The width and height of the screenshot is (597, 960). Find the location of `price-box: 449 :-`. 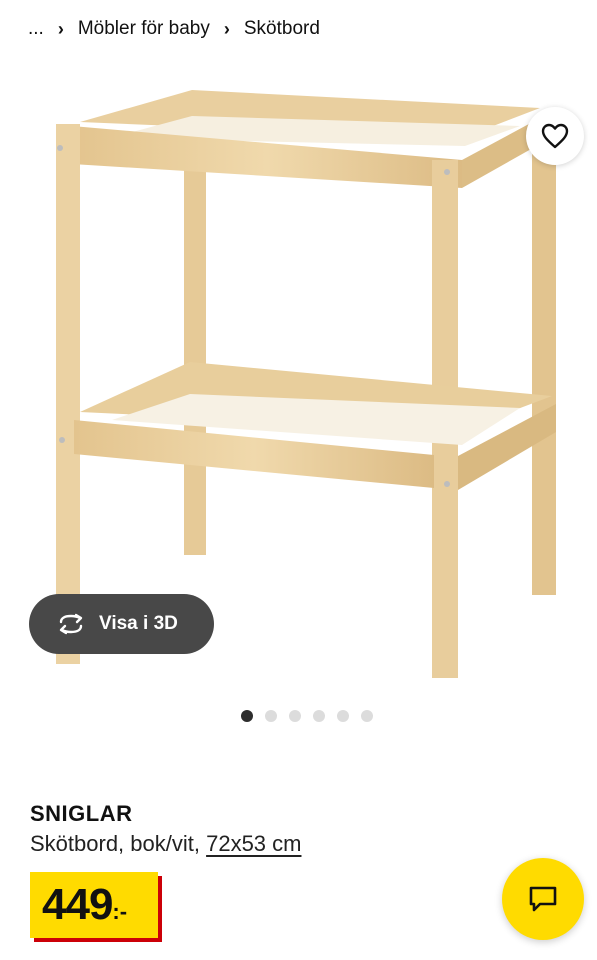

price-box: 449 :- is located at coordinates (94, 905).